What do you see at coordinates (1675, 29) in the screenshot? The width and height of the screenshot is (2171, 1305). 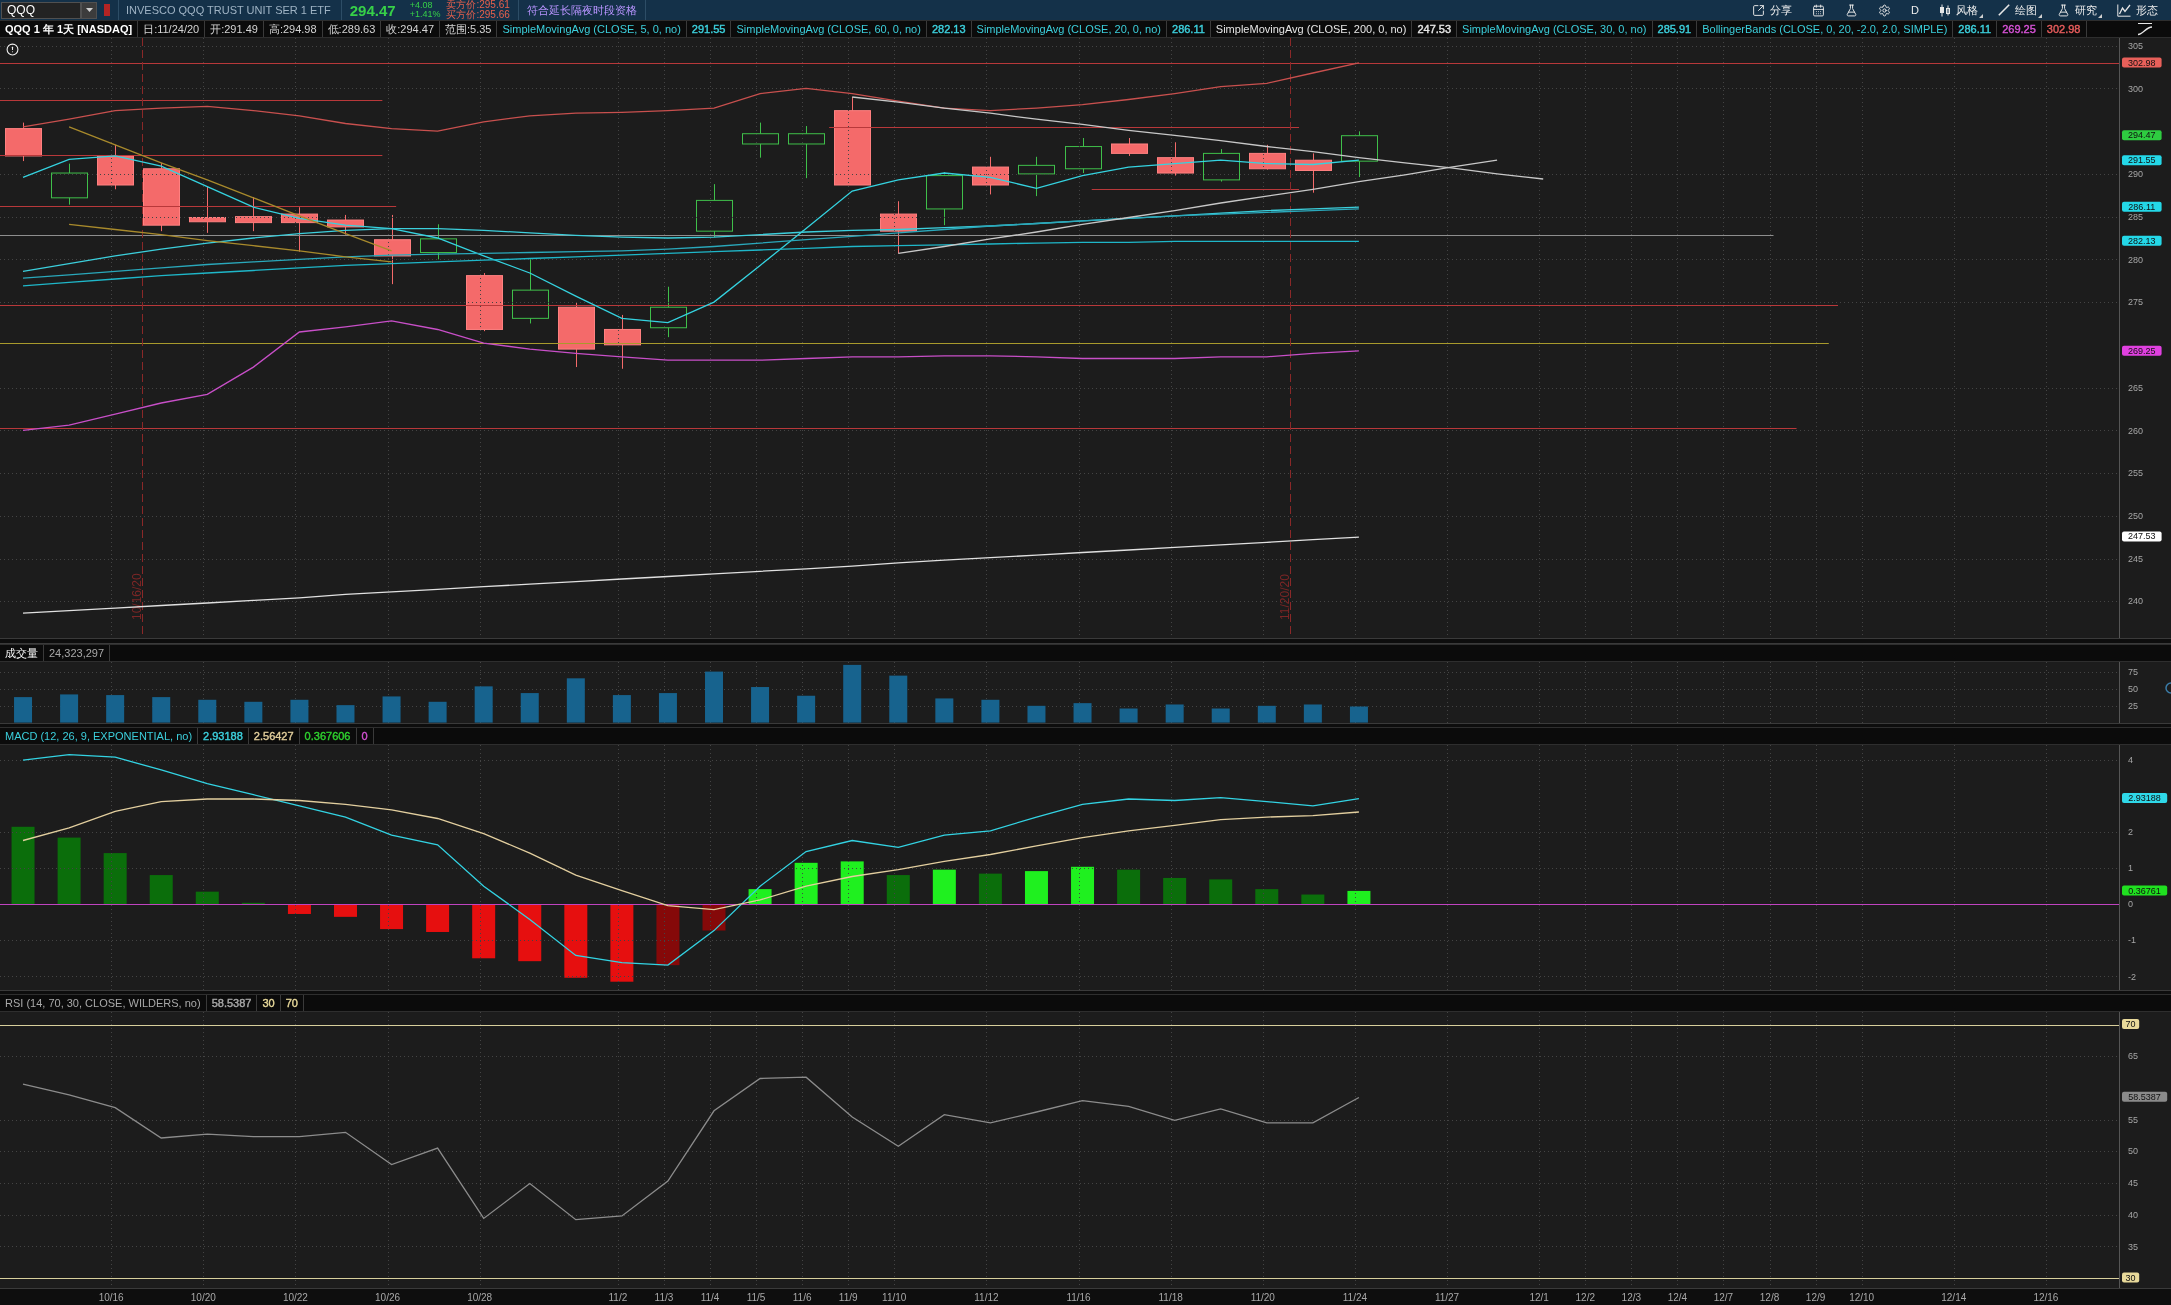 I see `study-value: 285.91` at bounding box center [1675, 29].